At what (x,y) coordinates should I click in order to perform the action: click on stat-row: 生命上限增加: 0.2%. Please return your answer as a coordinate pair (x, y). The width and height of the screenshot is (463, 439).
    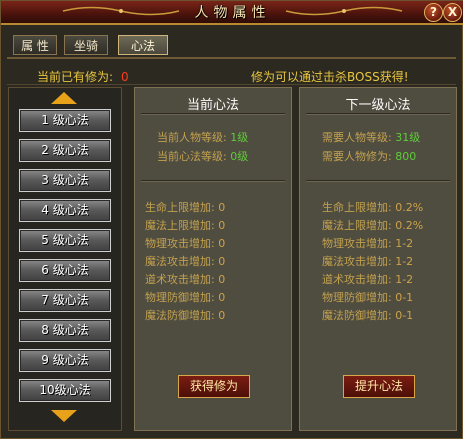
    Looking at the image, I should click on (372, 207).